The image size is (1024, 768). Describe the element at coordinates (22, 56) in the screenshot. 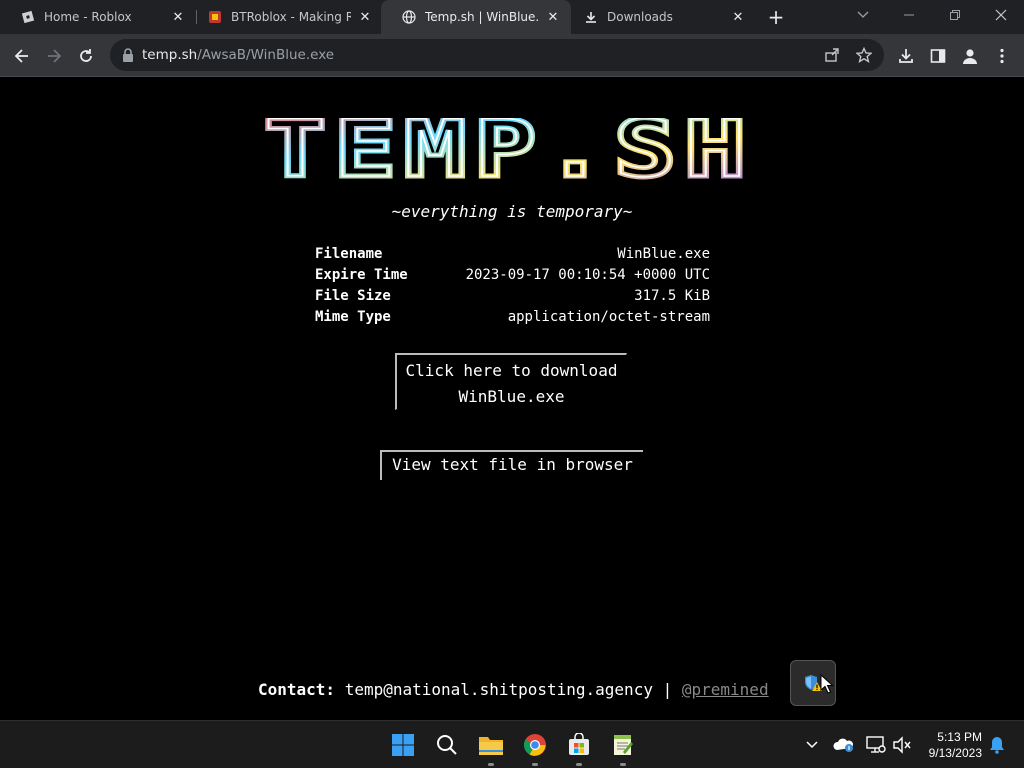

I see `back-button` at that location.